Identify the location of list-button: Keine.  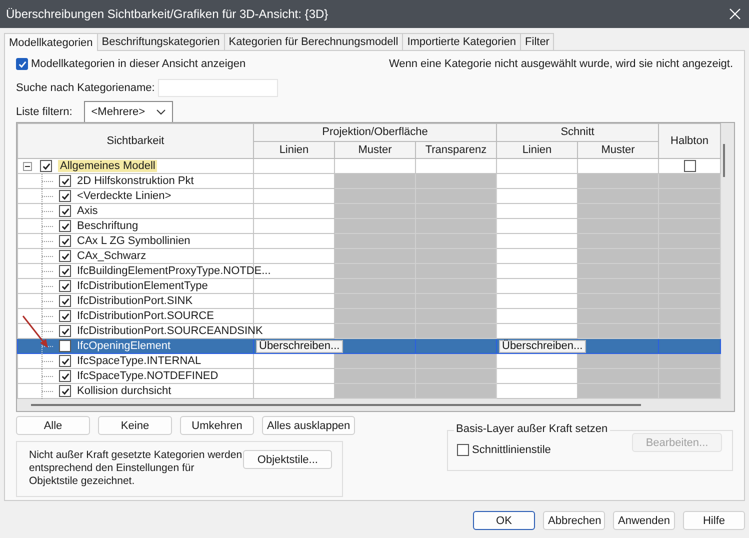
(135, 425).